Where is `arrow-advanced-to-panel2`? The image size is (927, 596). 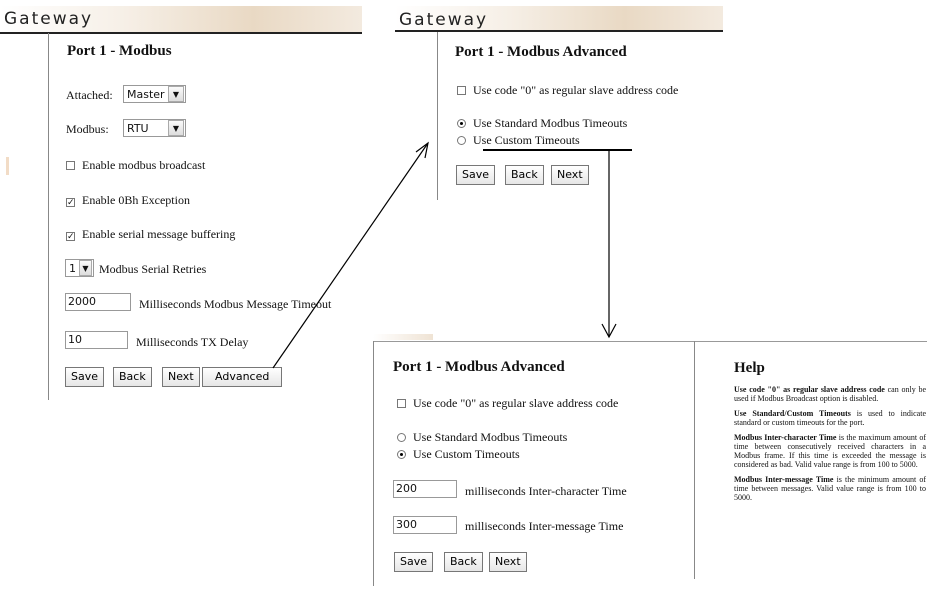
arrow-advanced-to-panel2 is located at coordinates (350, 255).